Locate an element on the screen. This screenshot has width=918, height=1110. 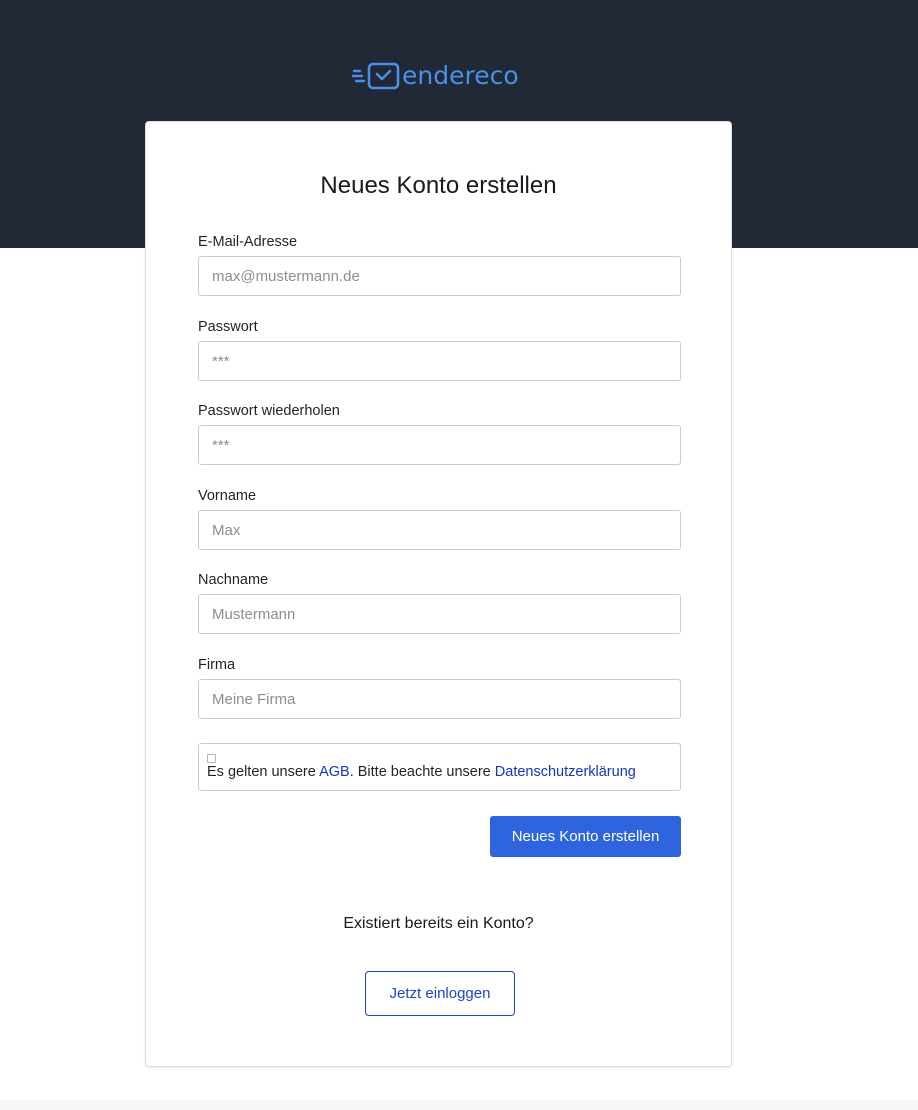
consent-checkbox is located at coordinates (211, 758).